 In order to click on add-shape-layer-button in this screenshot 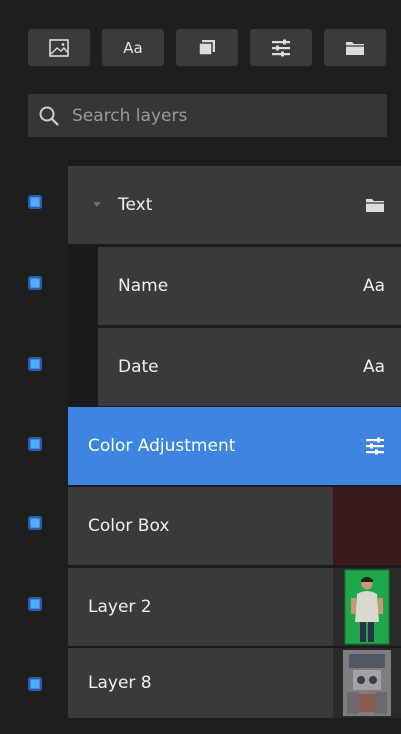, I will do `click(207, 47)`.